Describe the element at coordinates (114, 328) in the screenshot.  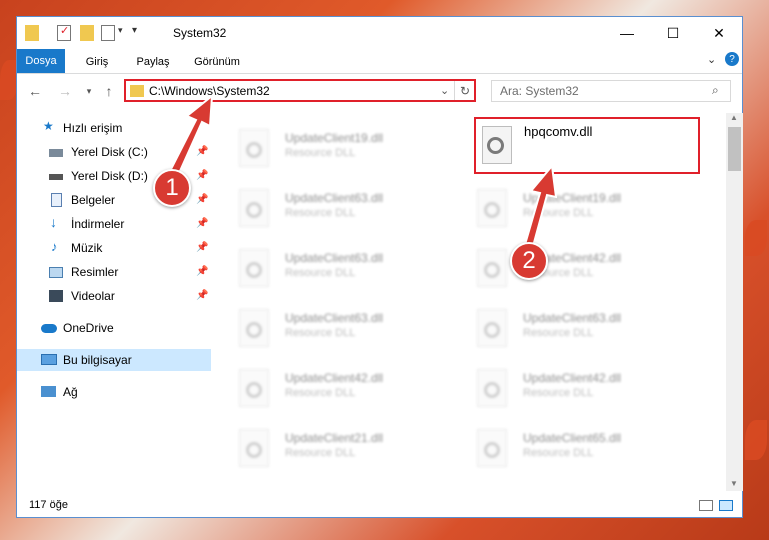
I see `nav-onedrive: OneDrive` at that location.